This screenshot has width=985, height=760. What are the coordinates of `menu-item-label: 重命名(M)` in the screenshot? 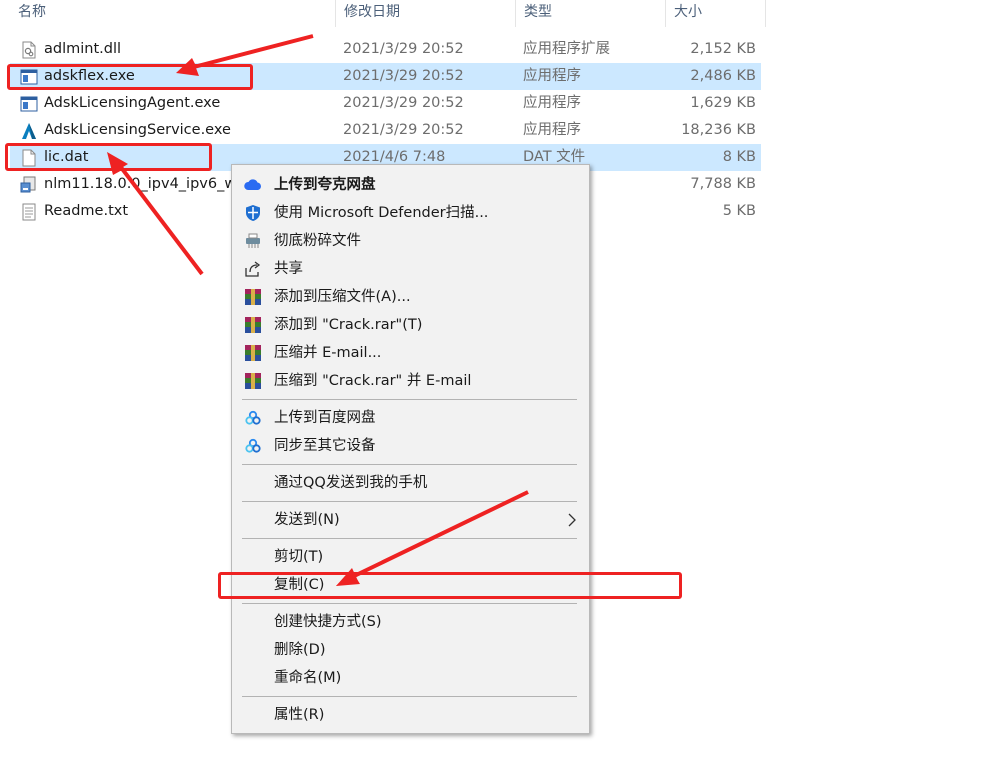 It's located at (308, 678).